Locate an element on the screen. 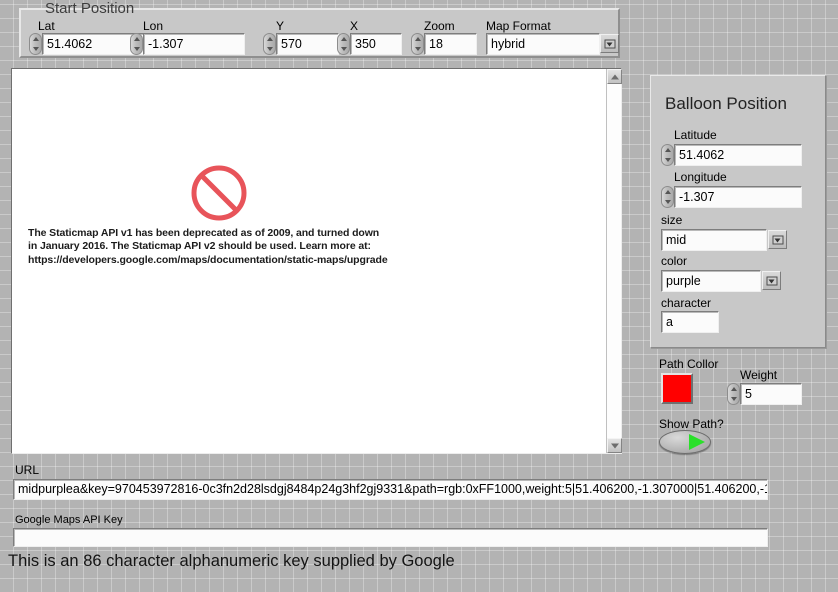  lon-input: -1.307 is located at coordinates (194, 44).